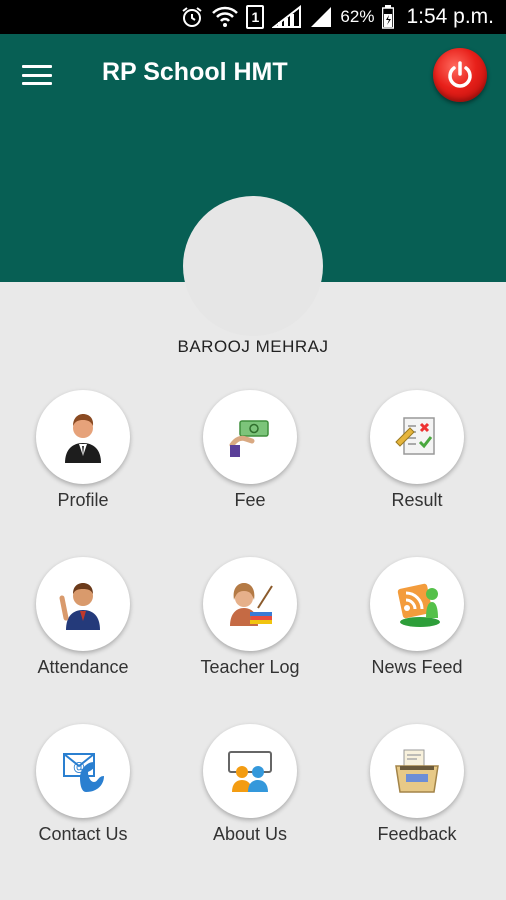 This screenshot has width=506, height=900. What do you see at coordinates (83, 834) in the screenshot?
I see `menu-item-label: Contact Us` at bounding box center [83, 834].